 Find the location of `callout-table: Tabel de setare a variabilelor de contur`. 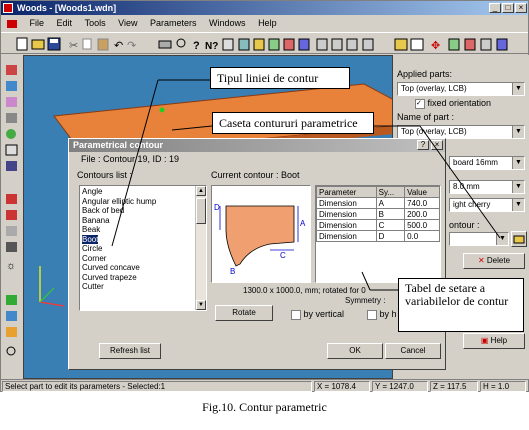

callout-table: Tabel de setare a variabilelor de contur is located at coordinates (461, 305).